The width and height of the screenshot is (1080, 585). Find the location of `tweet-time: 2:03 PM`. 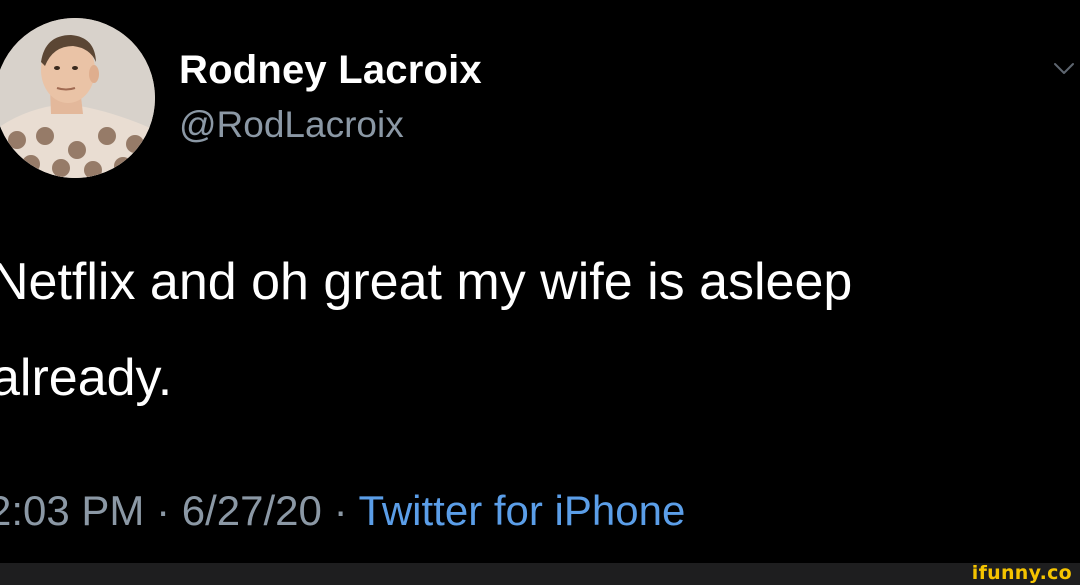

tweet-time: 2:03 PM is located at coordinates (72, 510).